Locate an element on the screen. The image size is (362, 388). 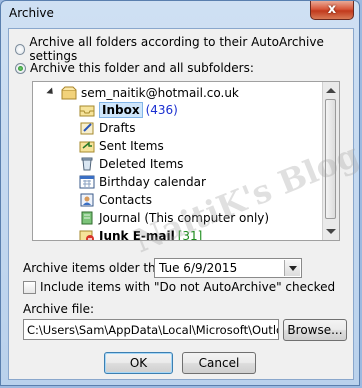
sent-items-label: Sent Items is located at coordinates (131, 146).